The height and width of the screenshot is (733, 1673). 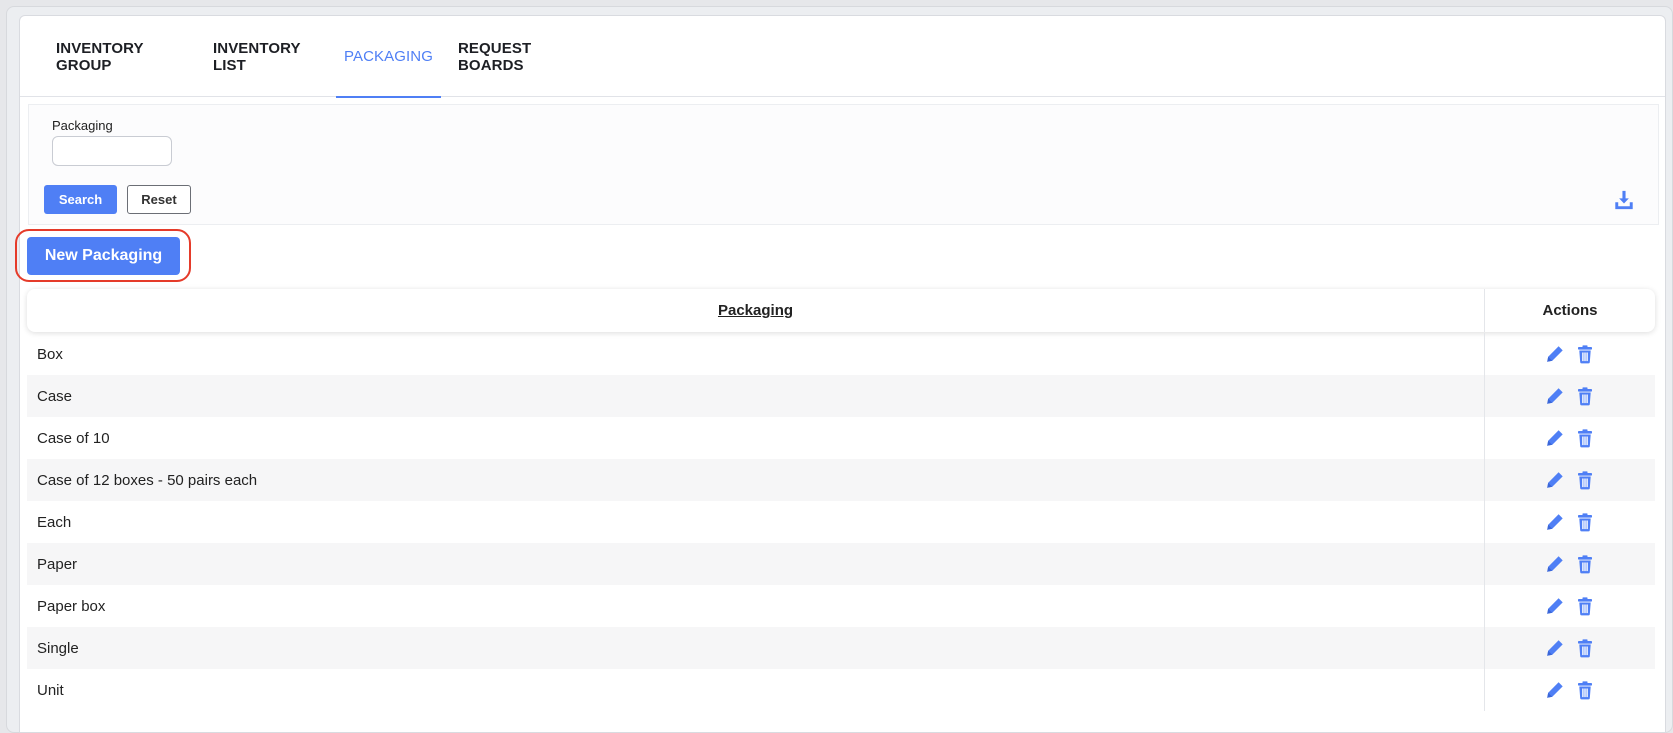 I want to click on packaging-name-cell: Single, so click(x=58, y=648).